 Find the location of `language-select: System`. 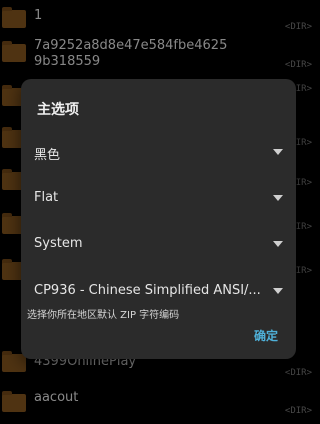

language-select: System is located at coordinates (157, 245).